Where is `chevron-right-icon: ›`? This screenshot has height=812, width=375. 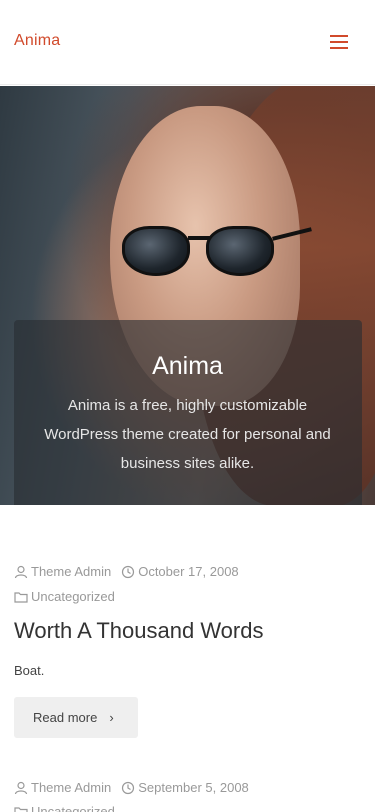
chevron-right-icon: › is located at coordinates (111, 717).